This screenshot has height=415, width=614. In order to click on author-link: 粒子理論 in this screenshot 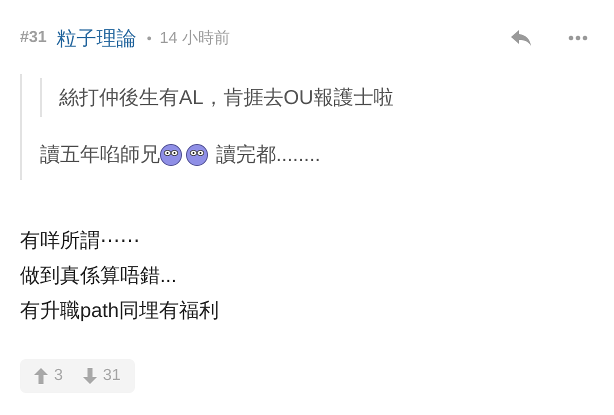, I will do `click(96, 38)`.